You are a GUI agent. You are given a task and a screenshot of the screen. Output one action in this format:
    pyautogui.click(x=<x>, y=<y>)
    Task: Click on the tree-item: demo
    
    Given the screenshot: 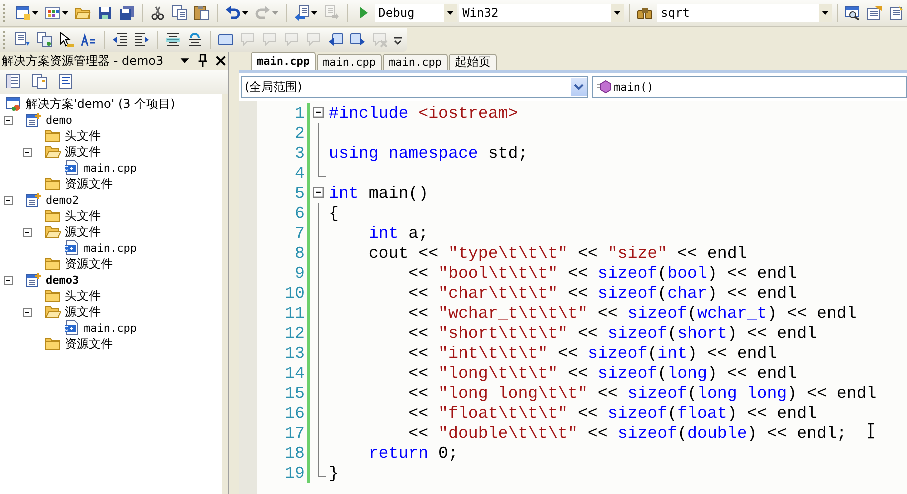 What is the action you would take?
    pyautogui.click(x=111, y=120)
    